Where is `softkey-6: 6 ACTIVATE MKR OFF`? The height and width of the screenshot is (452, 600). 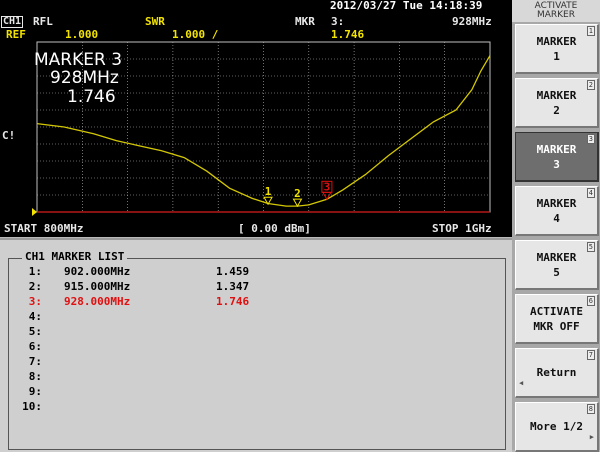 softkey-6: 6 ACTIVATE MKR OFF is located at coordinates (557, 319).